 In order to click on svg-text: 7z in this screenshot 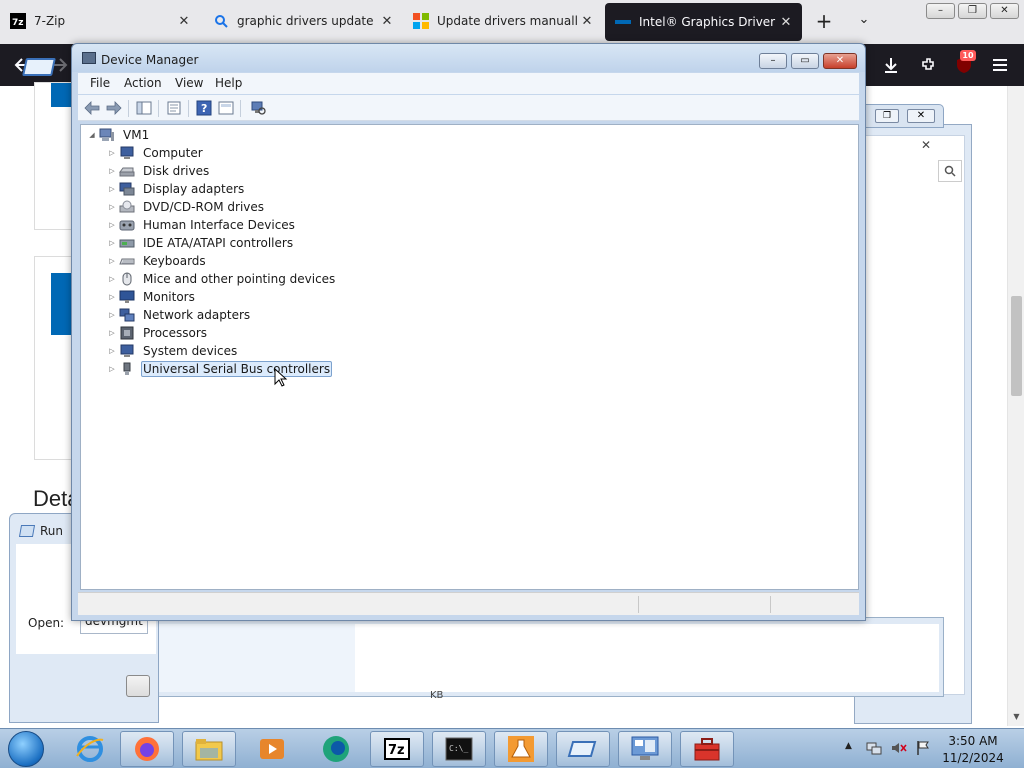, I will do `click(18, 23)`.